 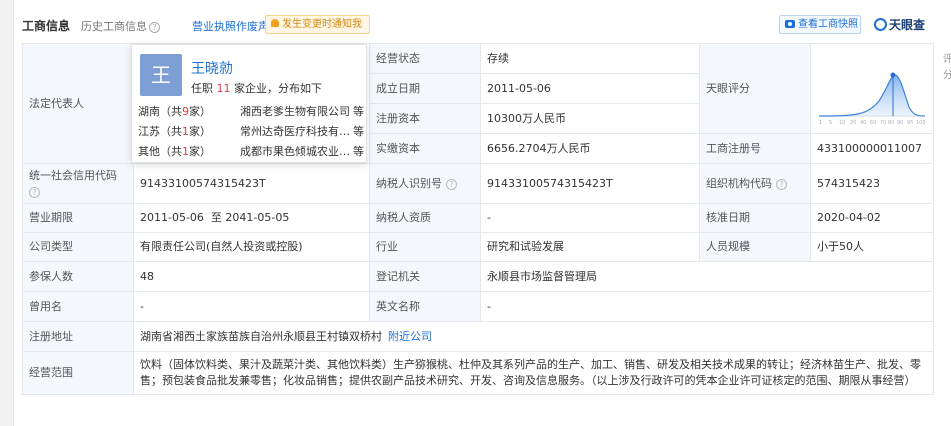 I want to click on taxpayer-id-value: 91433100574315423T, so click(x=590, y=183).